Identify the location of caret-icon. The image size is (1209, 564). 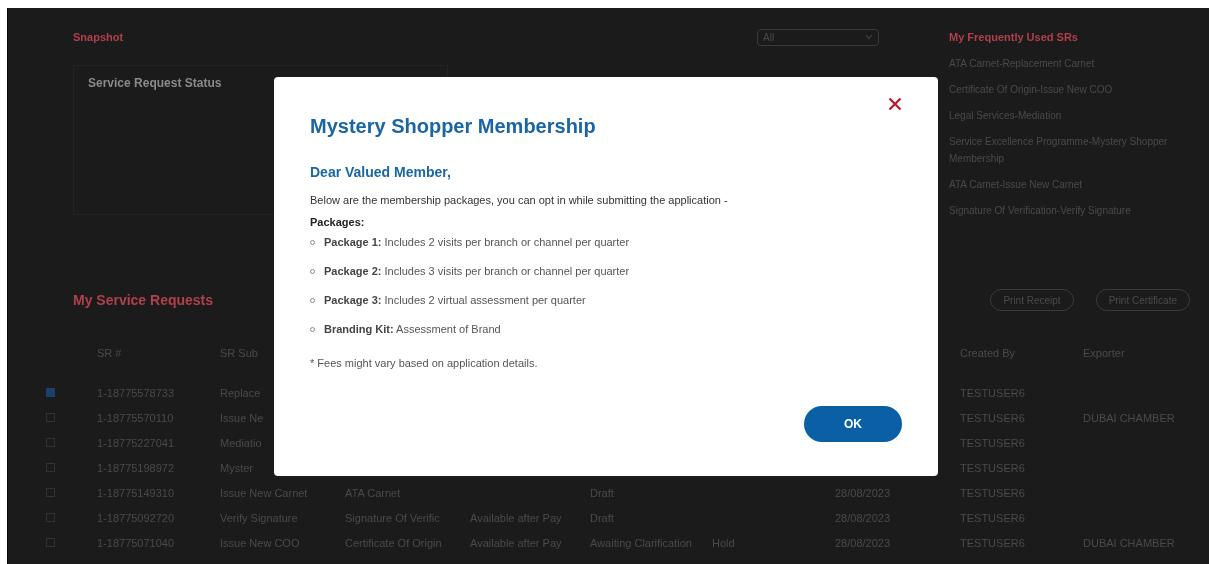
(869, 37).